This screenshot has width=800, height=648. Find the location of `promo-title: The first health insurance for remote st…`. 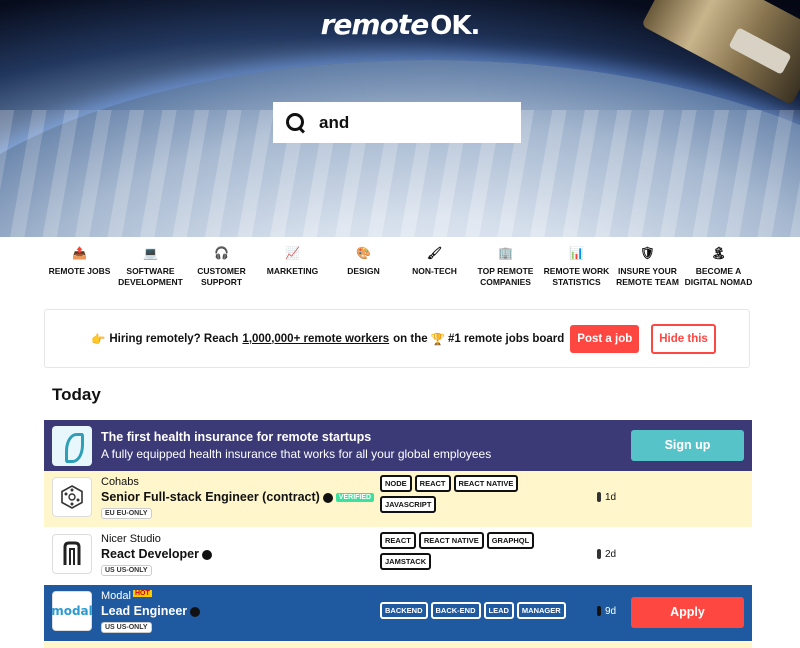

promo-title: The first health insurance for remote st… is located at coordinates (236, 437).